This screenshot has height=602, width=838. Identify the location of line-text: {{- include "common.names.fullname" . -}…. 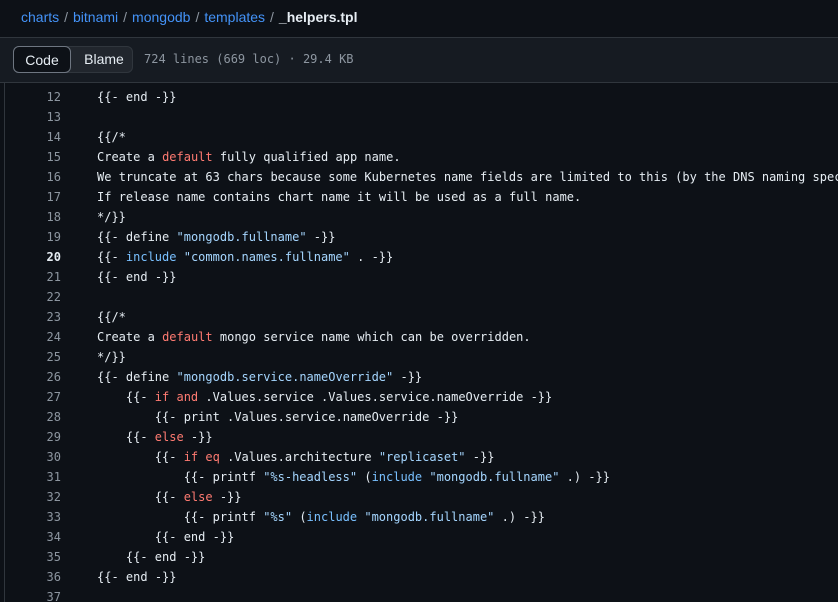
(245, 257).